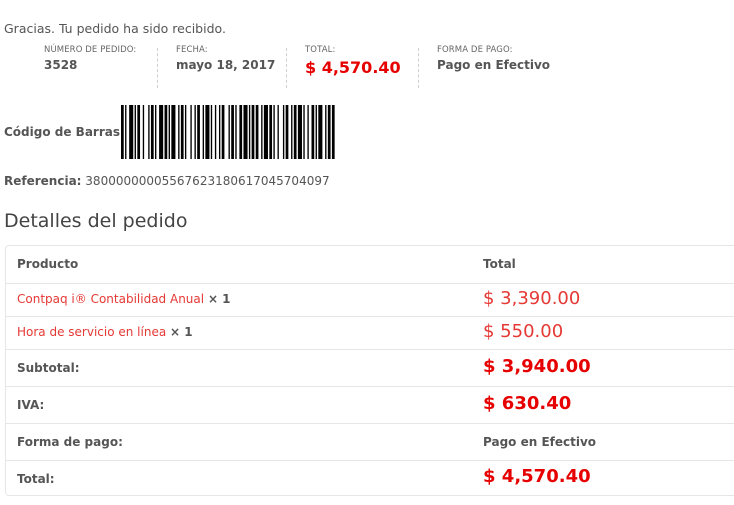 This screenshot has height=505, width=734. I want to click on tax-row: IVA: $ 630.40, so click(370, 404).